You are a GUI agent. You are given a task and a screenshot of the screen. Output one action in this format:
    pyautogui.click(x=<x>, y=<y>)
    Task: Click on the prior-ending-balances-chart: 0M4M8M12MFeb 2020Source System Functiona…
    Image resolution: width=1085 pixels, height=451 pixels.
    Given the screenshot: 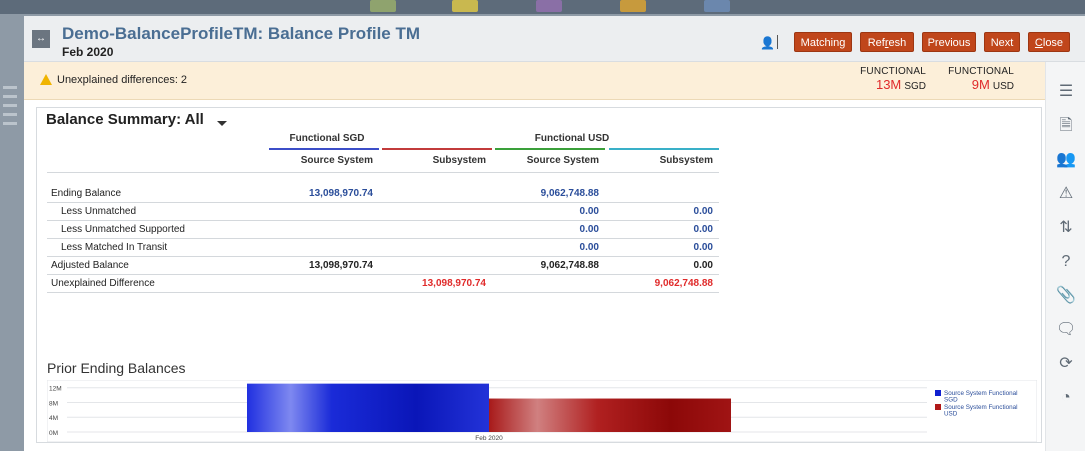 What is the action you would take?
    pyautogui.click(x=542, y=411)
    